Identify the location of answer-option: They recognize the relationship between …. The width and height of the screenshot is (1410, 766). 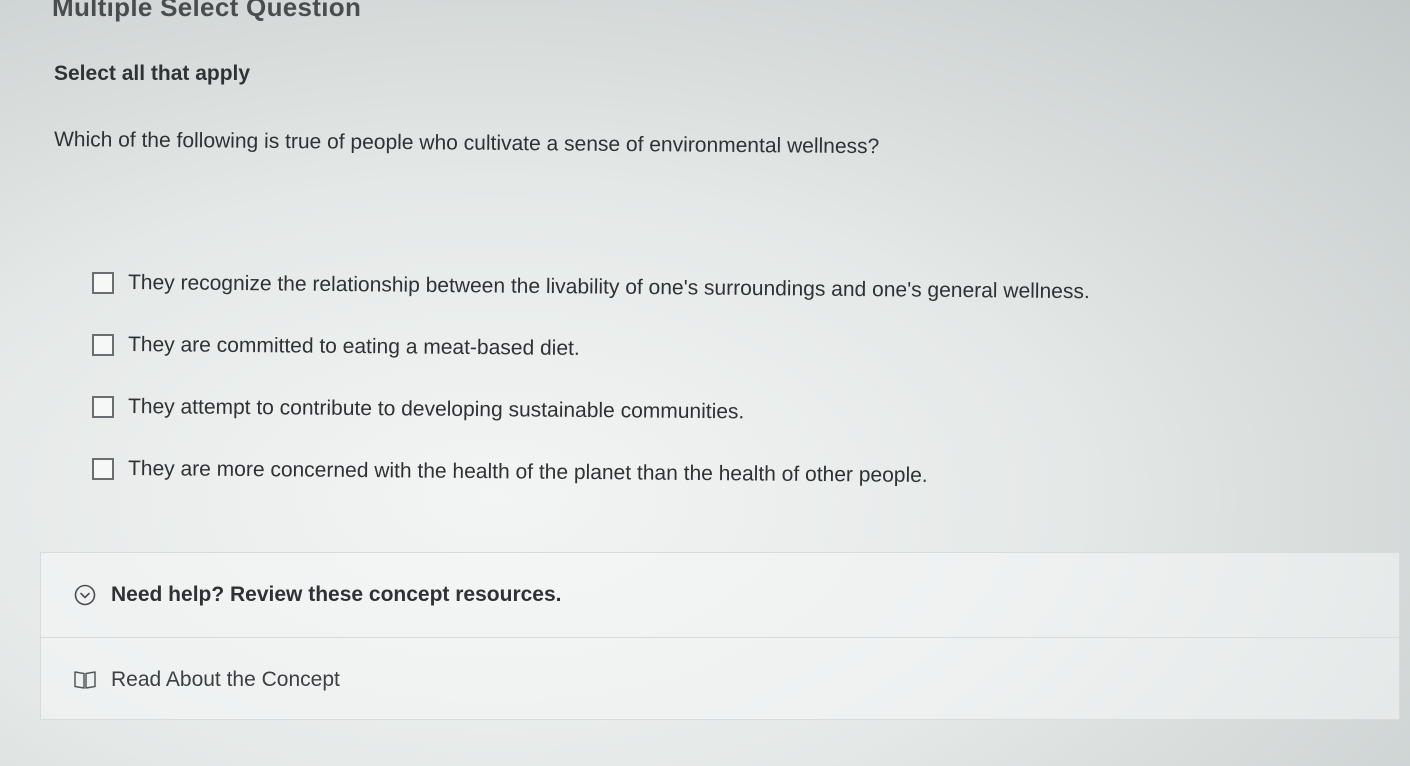
(702, 283).